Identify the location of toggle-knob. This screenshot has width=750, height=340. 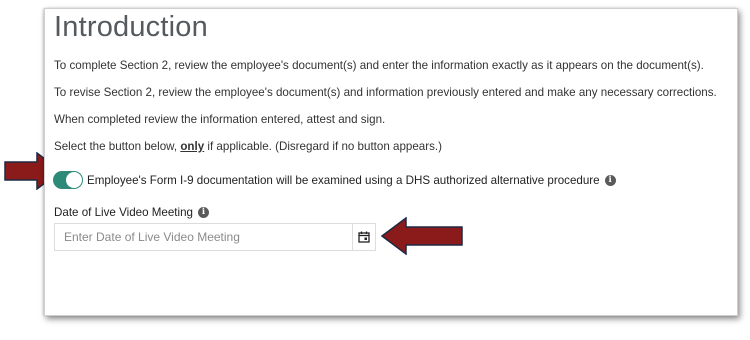
(74, 180).